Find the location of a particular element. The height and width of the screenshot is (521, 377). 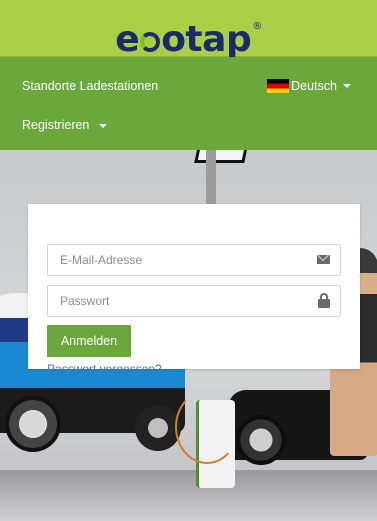

language-dropdown: Deutsch is located at coordinates (309, 86).